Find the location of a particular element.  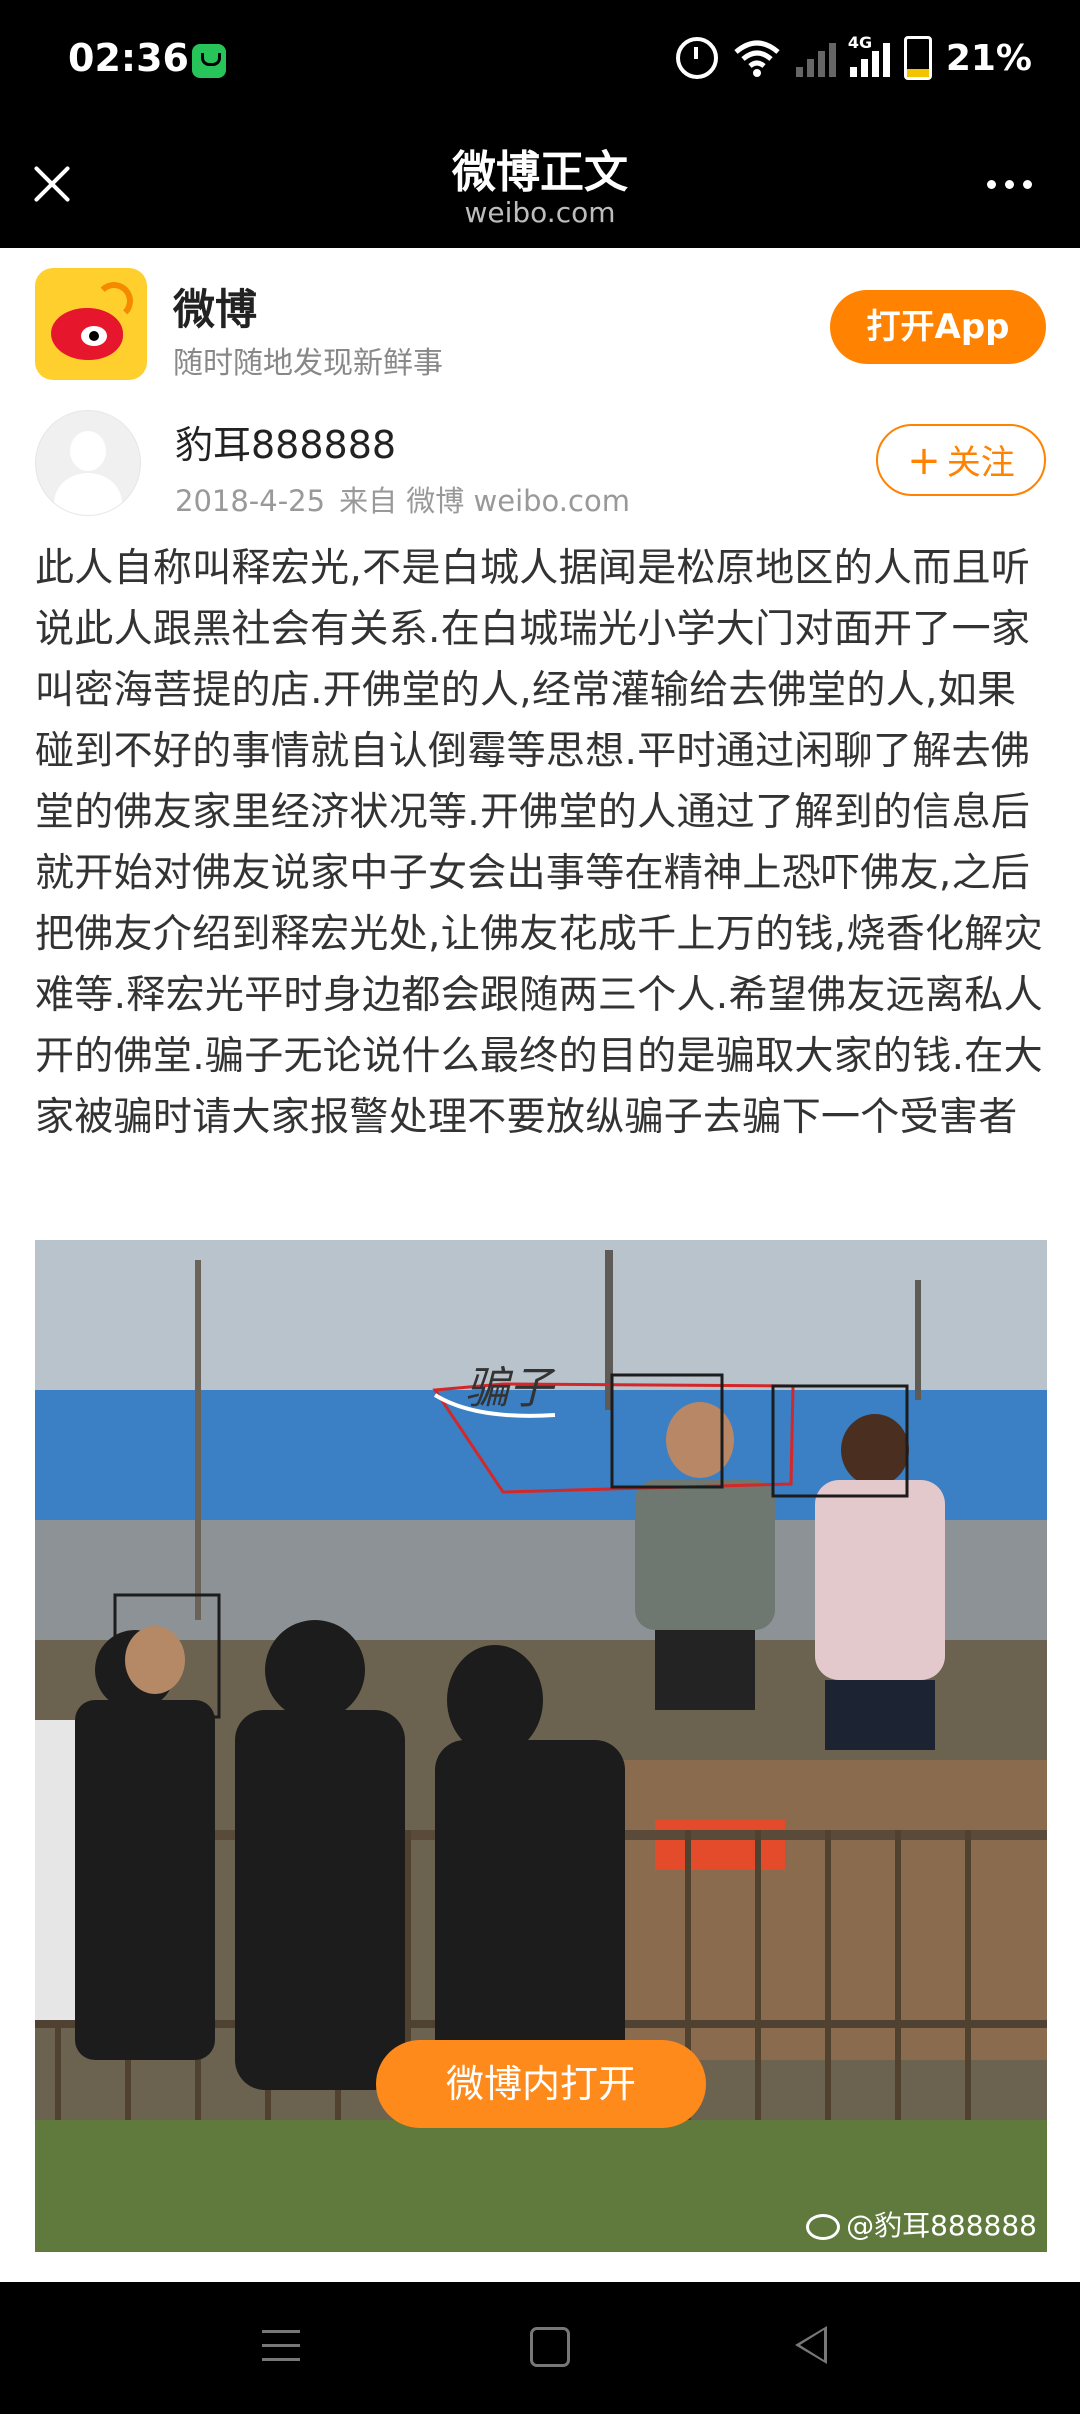

handwritten-label: 骗子 is located at coordinates (509, 1388).